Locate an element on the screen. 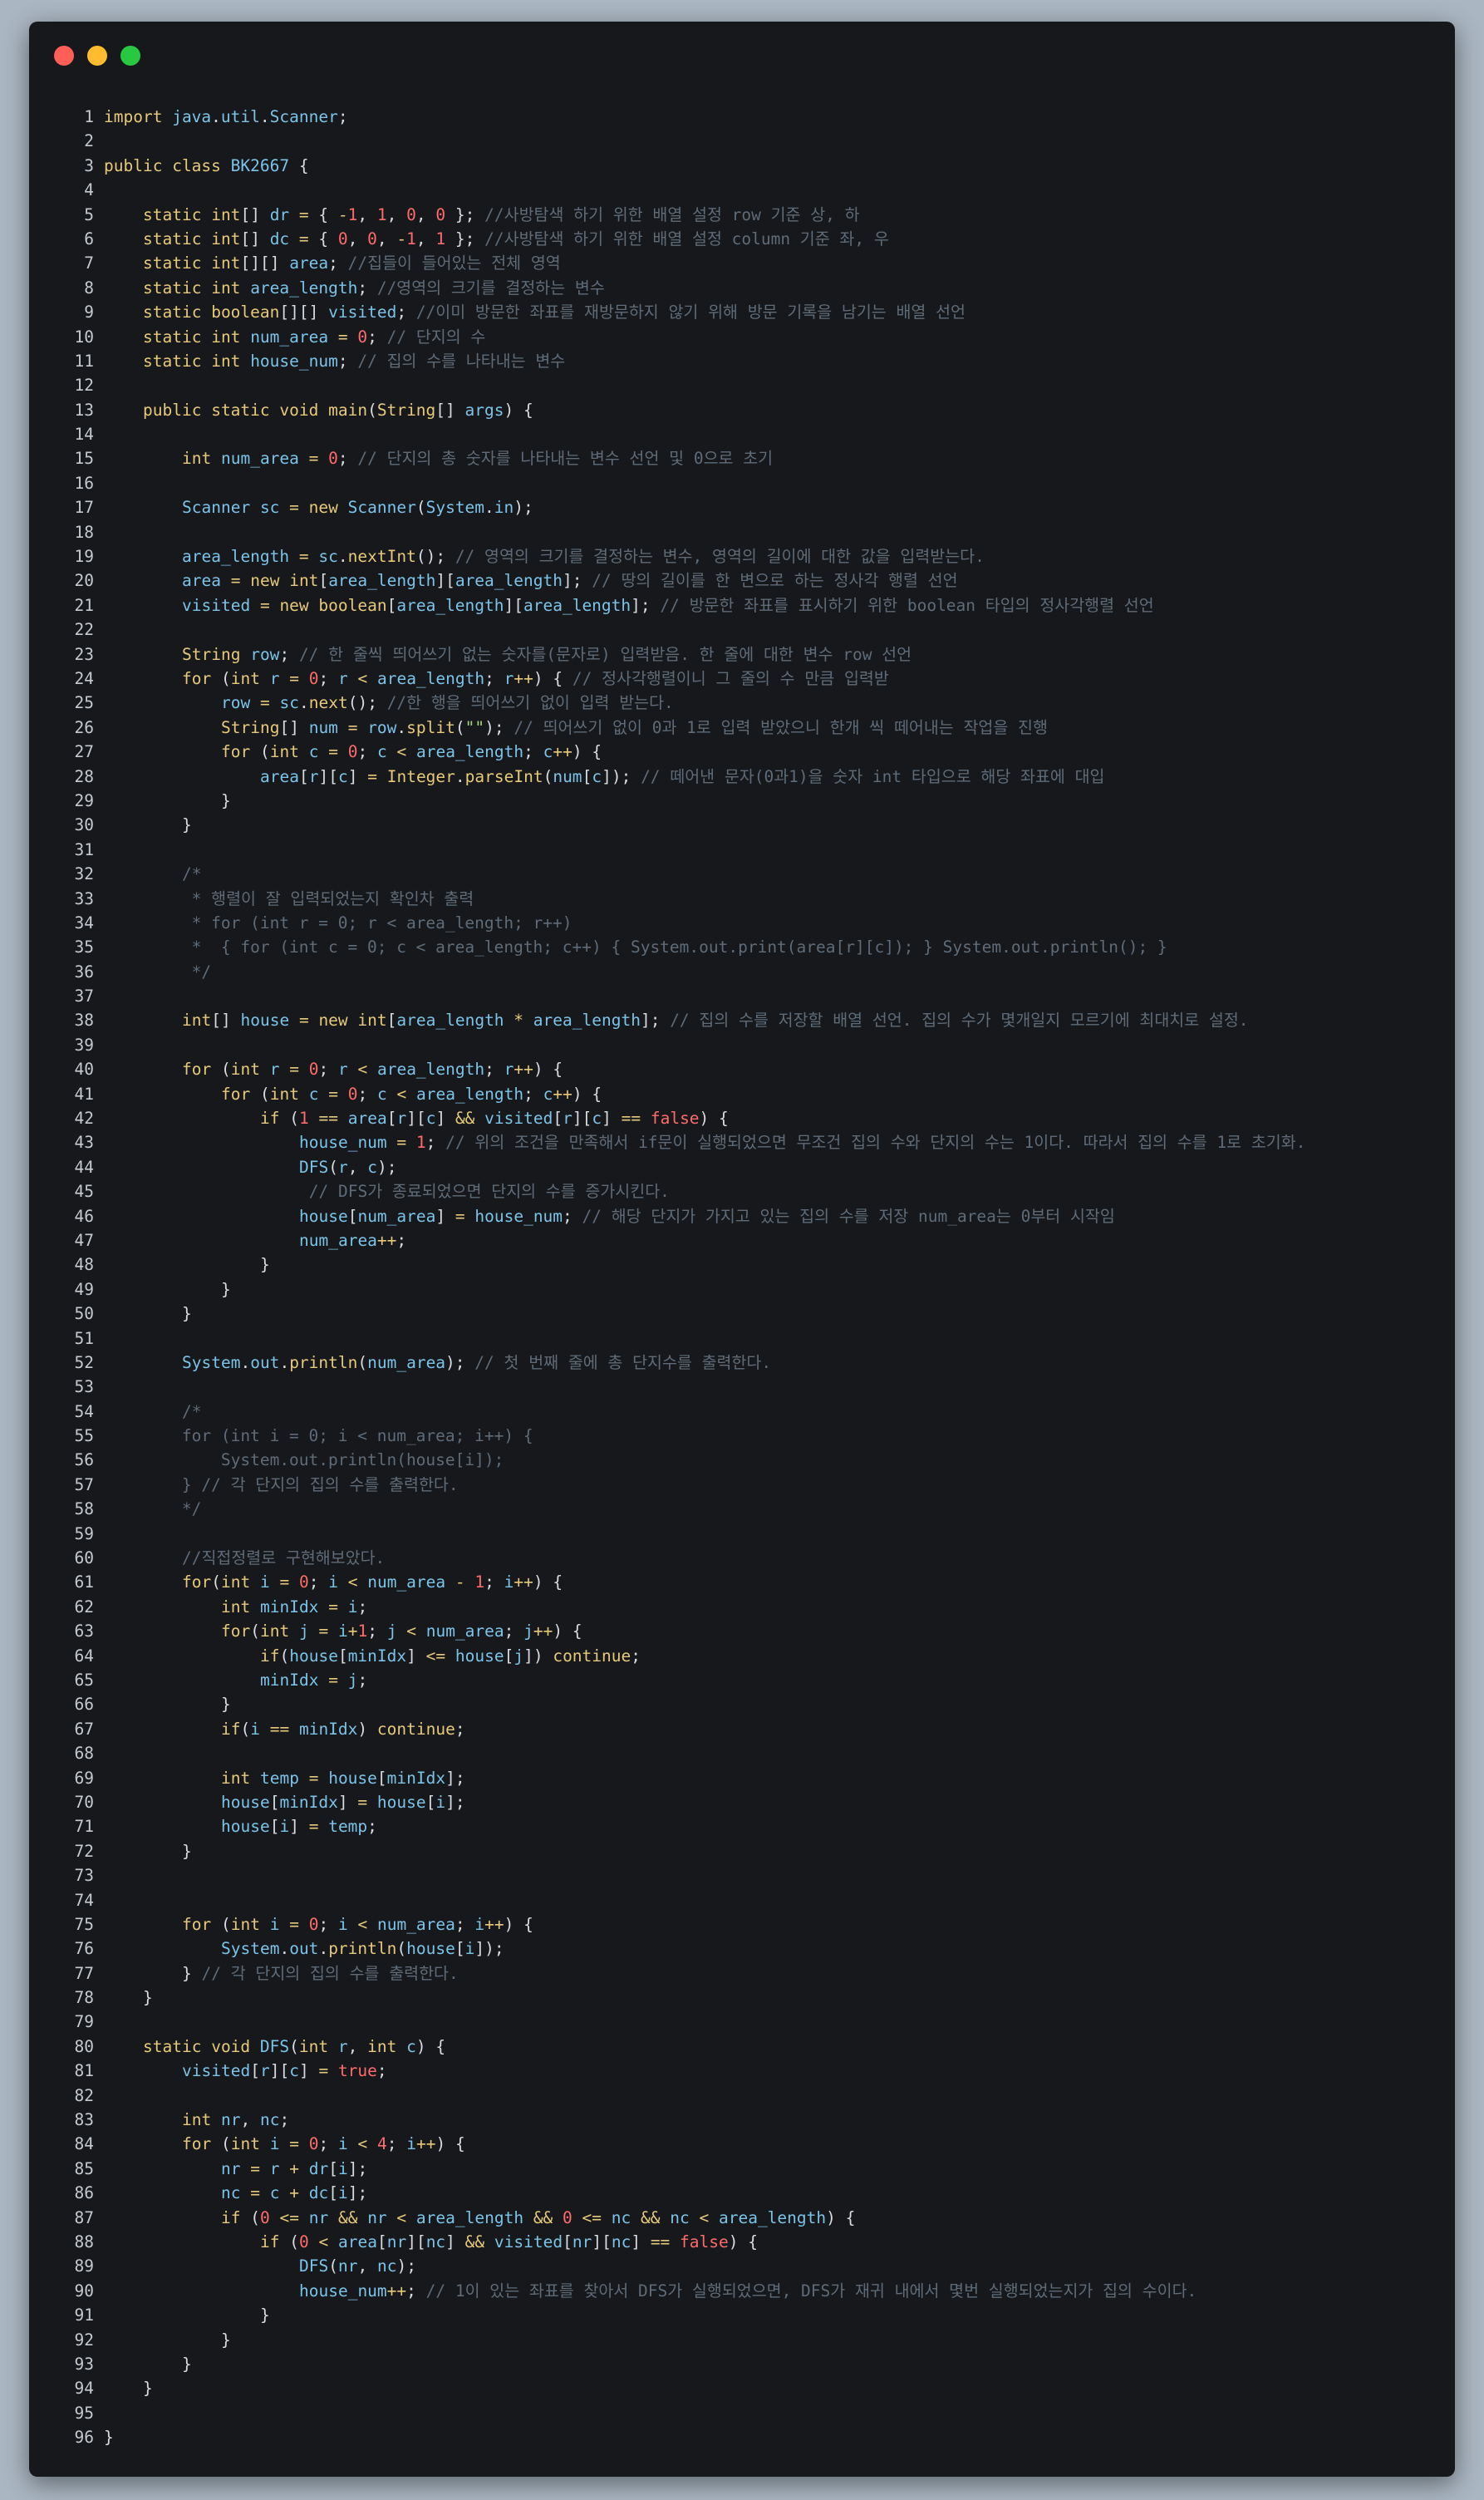  line-number: 17 is located at coordinates (84, 508).